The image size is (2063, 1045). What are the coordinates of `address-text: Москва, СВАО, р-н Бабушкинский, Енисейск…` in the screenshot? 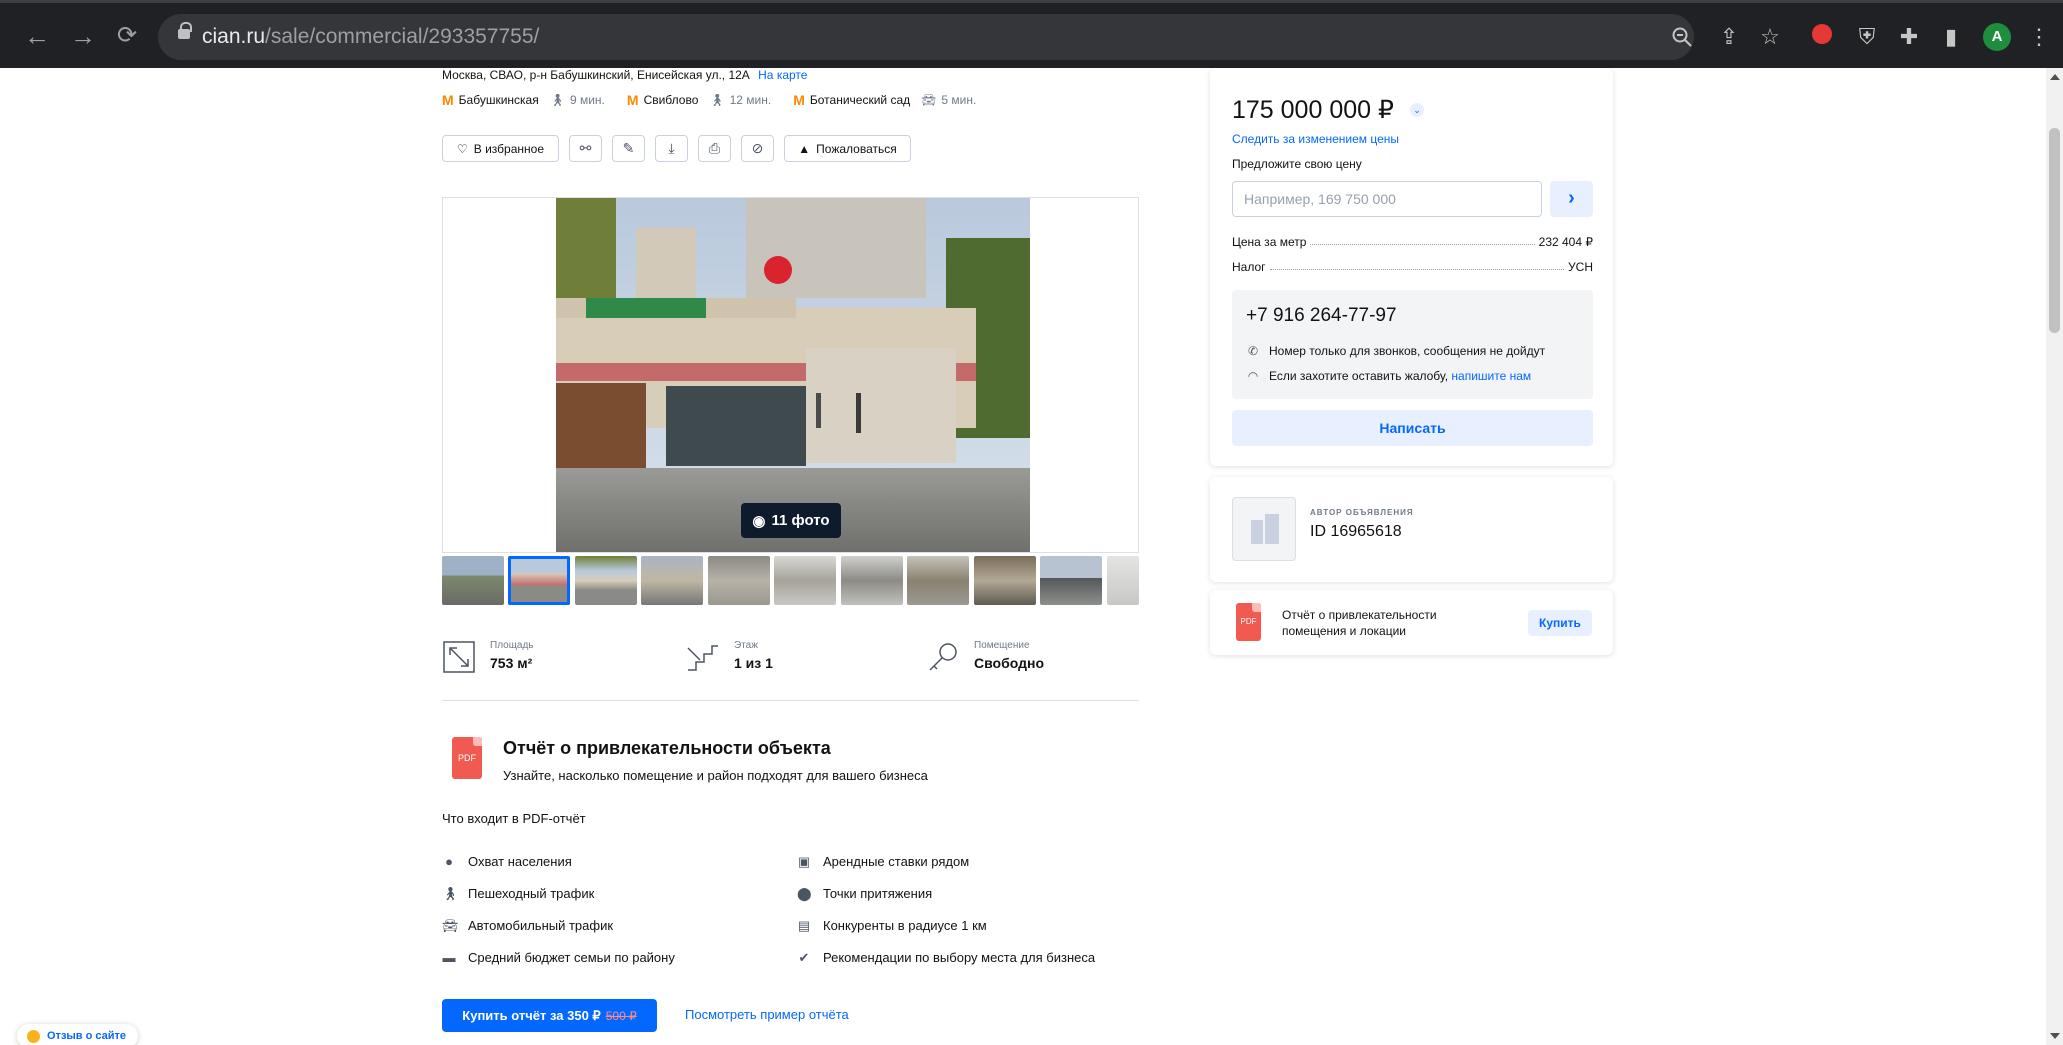 It's located at (596, 75).